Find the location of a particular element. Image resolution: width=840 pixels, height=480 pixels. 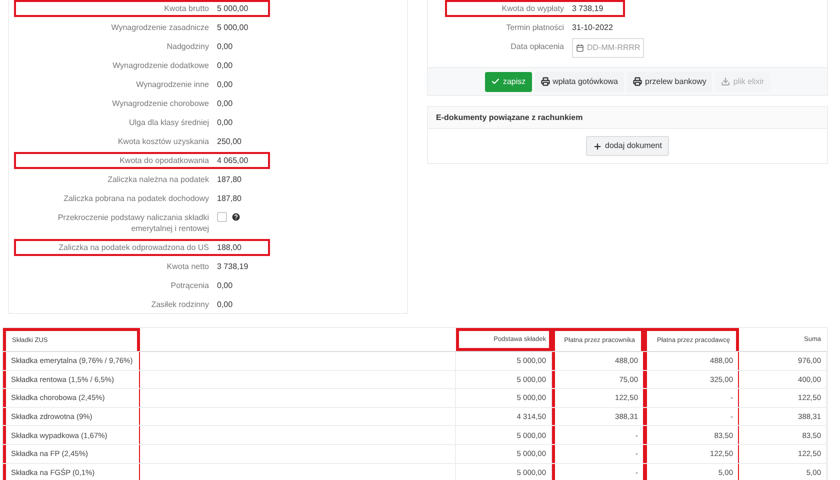

field-label: Data opłacenia is located at coordinates (537, 46).